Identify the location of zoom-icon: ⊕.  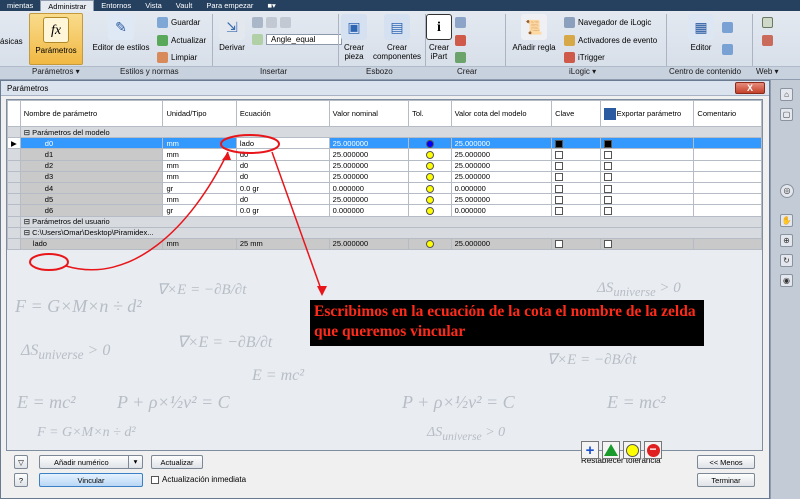
(786, 240).